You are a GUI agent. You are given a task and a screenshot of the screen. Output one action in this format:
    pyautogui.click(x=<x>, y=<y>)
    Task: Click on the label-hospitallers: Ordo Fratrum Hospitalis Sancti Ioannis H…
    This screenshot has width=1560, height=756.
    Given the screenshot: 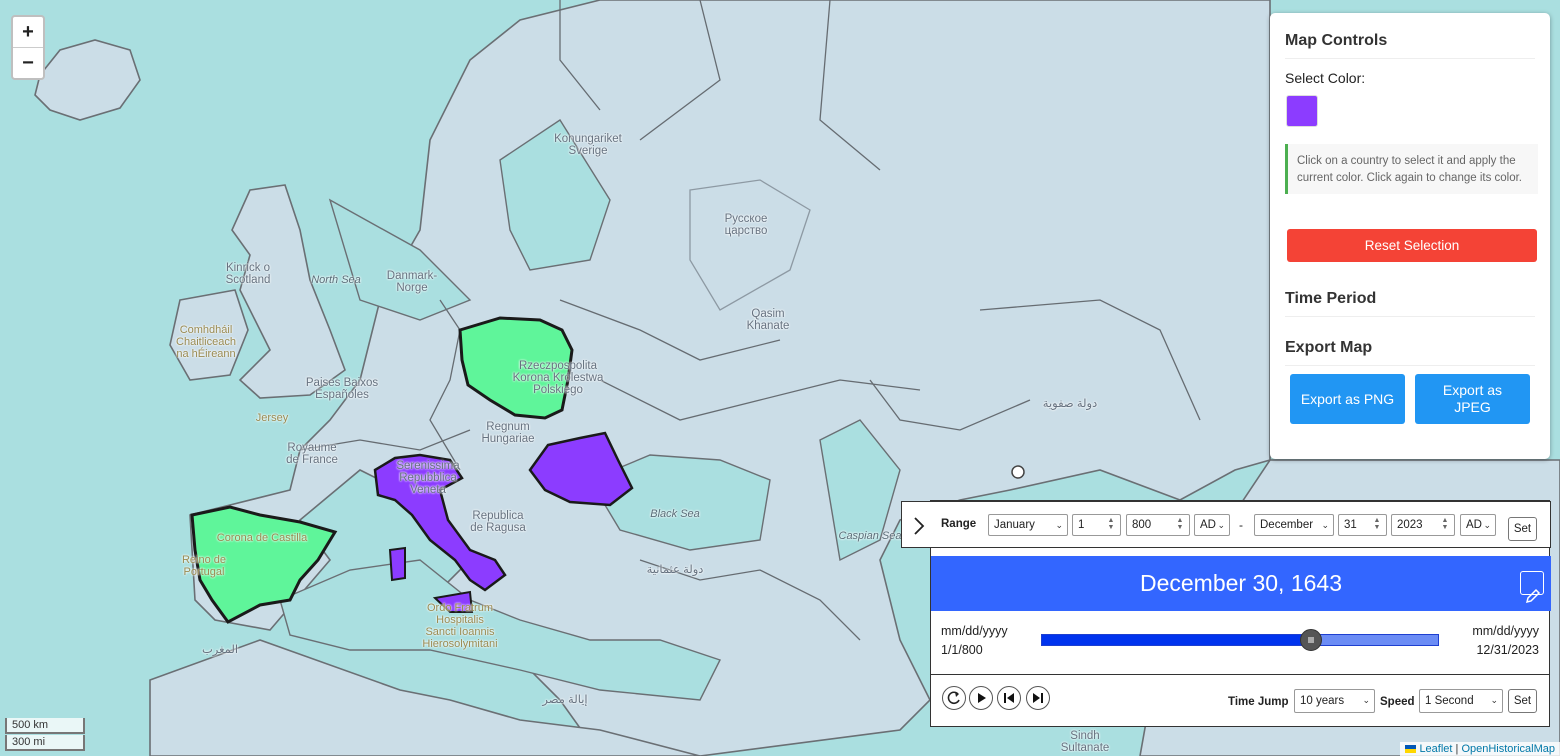 What is the action you would take?
    pyautogui.click(x=460, y=626)
    